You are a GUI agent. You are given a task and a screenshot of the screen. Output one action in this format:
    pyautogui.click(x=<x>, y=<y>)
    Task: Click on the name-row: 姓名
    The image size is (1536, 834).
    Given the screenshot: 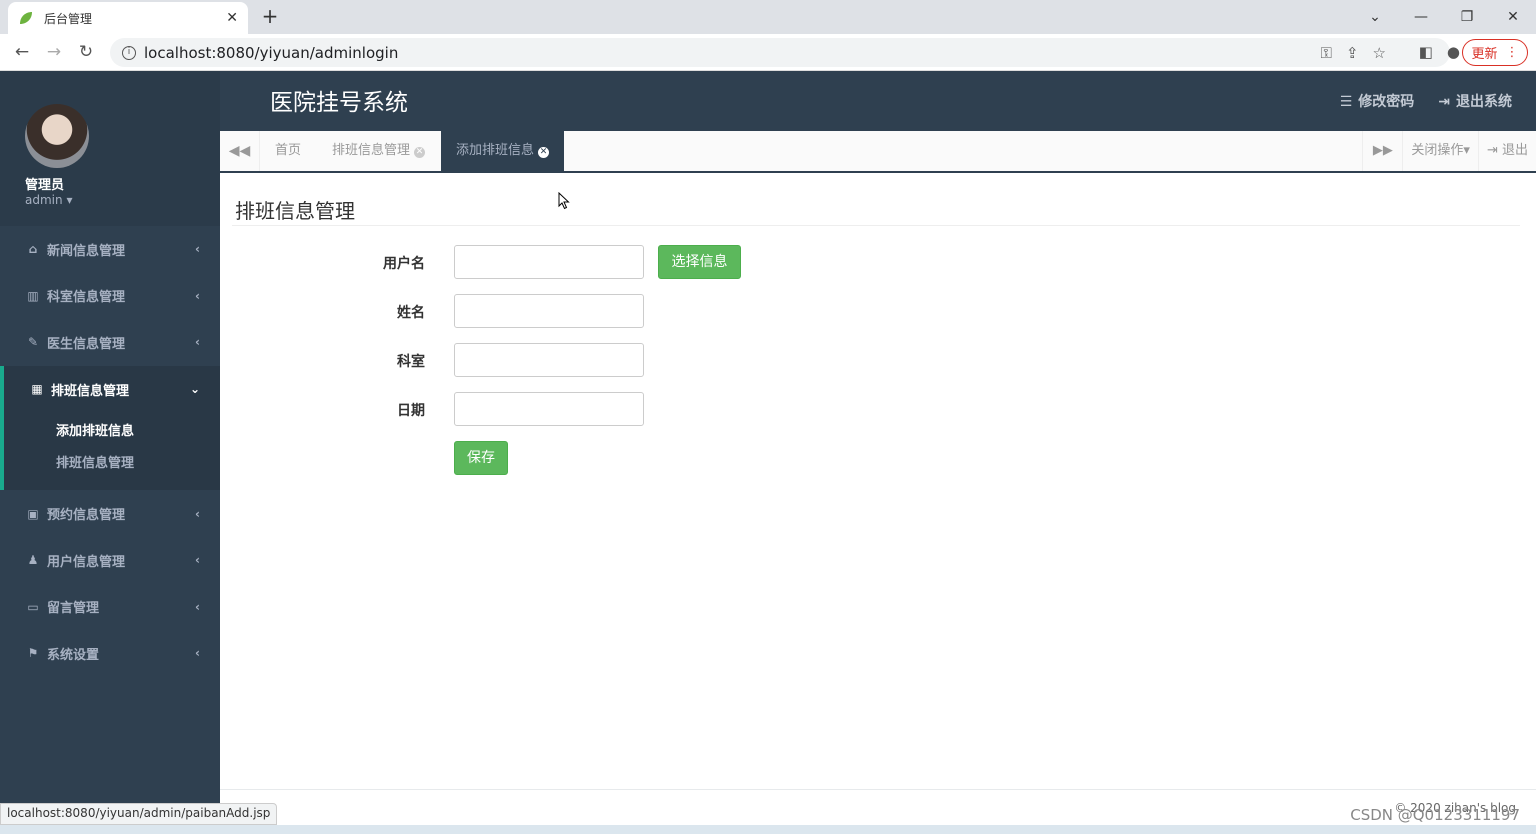 What is the action you would take?
    pyautogui.click(x=620, y=311)
    